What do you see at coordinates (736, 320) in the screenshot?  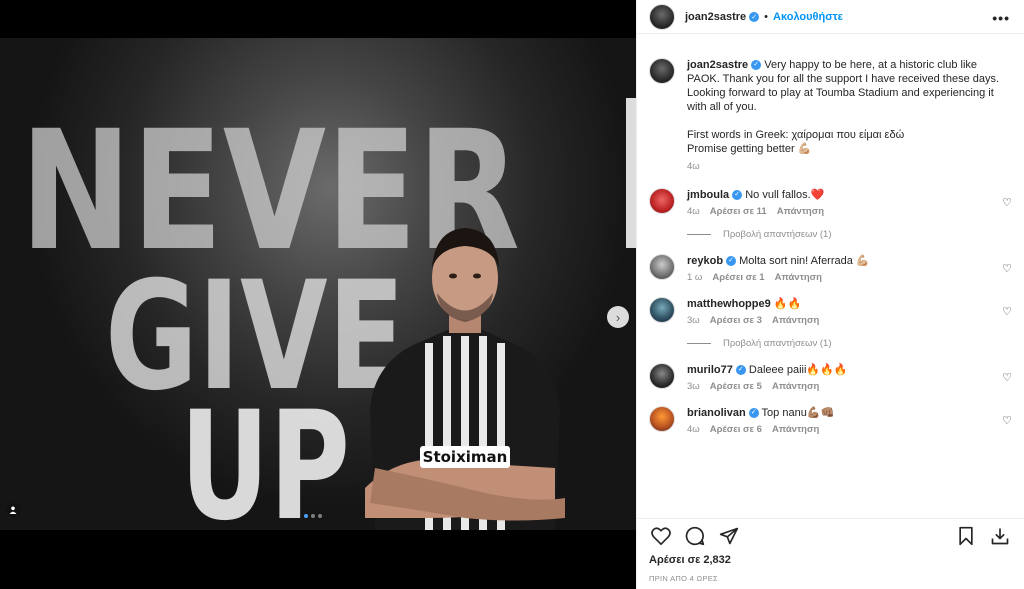 I see `comment-likes: Αρέσει σε 3` at bounding box center [736, 320].